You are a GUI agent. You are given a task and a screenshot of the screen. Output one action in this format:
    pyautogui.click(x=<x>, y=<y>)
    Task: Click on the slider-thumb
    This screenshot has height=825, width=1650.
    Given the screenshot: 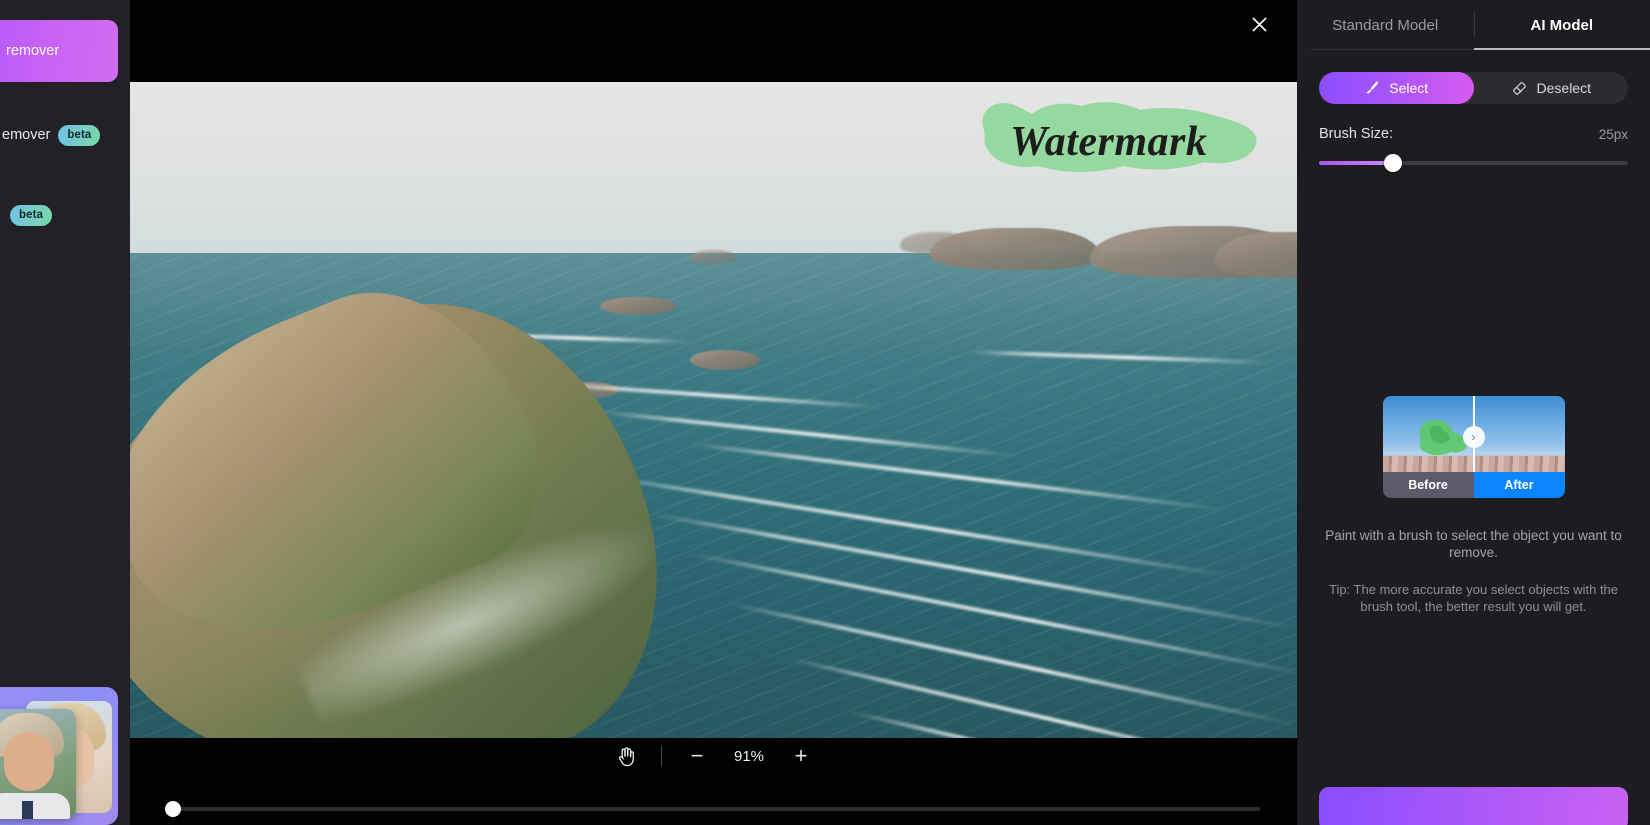 What is the action you would take?
    pyautogui.click(x=1393, y=163)
    